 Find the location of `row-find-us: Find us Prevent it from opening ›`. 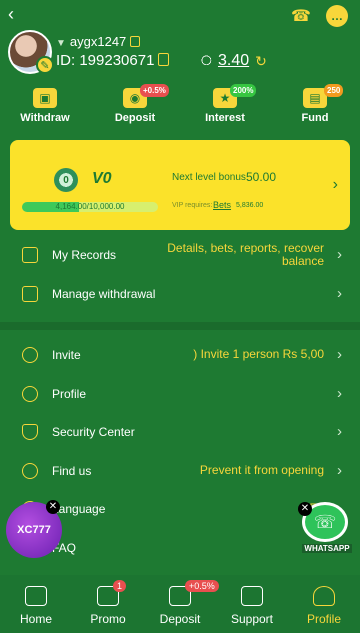

row-find-us: Find us Prevent it from opening › is located at coordinates (180, 471).